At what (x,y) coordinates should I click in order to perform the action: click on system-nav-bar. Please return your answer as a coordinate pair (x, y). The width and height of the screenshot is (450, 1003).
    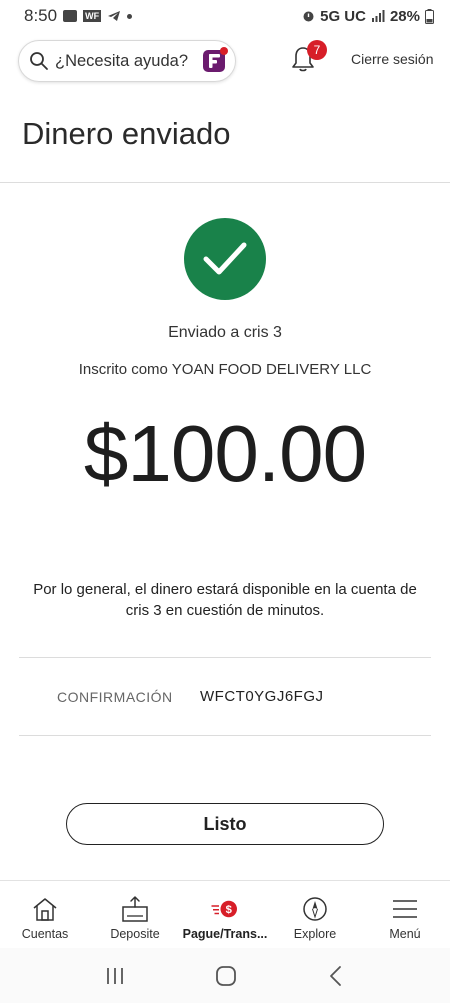
    Looking at the image, I should click on (225, 975).